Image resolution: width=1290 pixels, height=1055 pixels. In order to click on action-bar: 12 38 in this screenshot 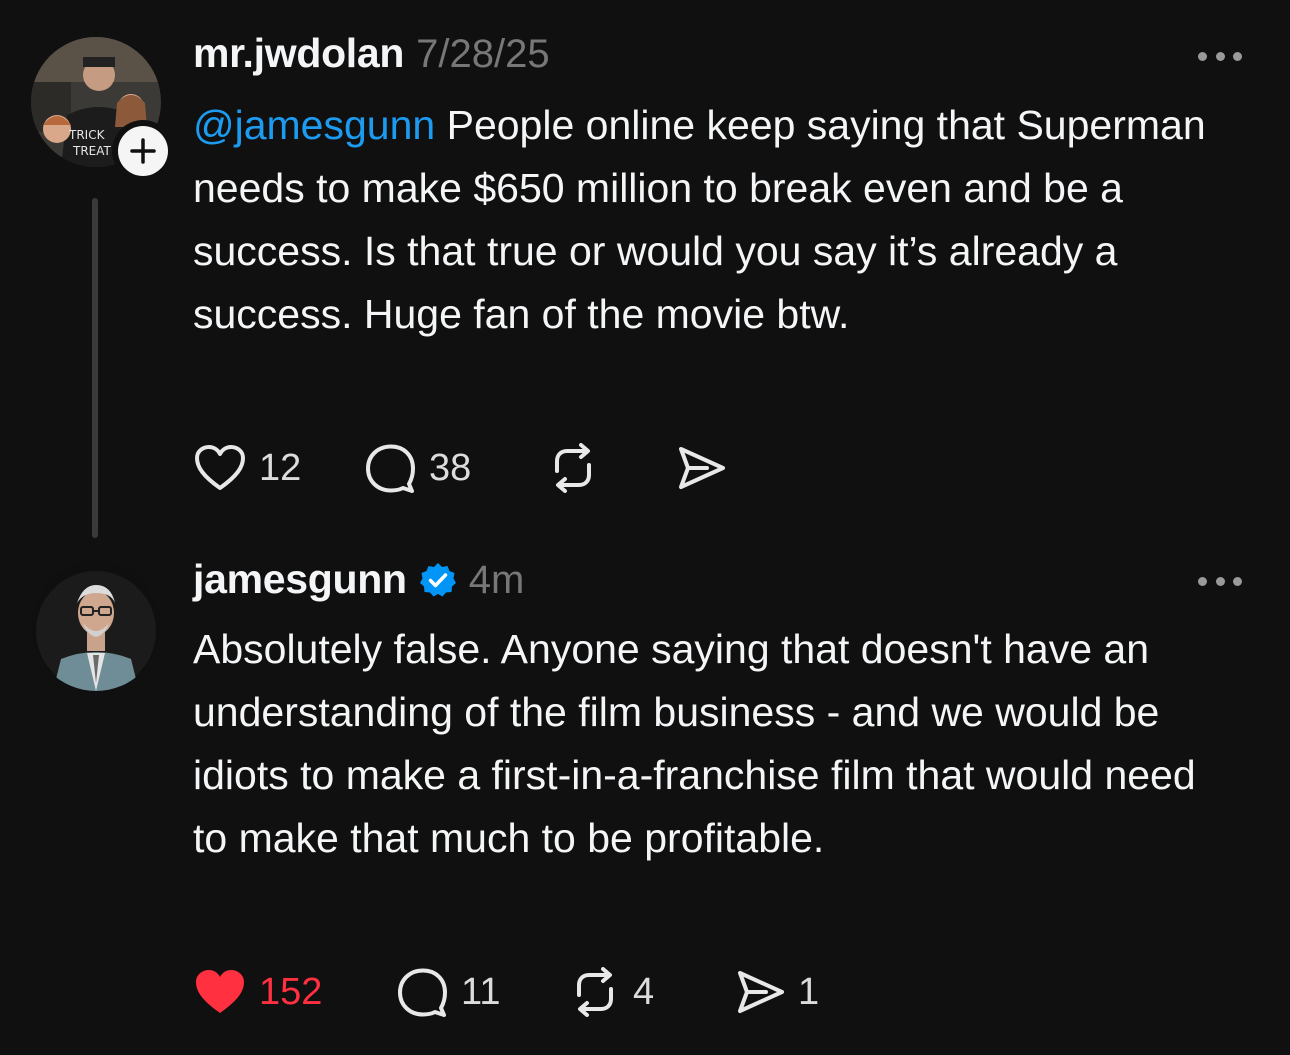, I will do `click(466, 468)`.